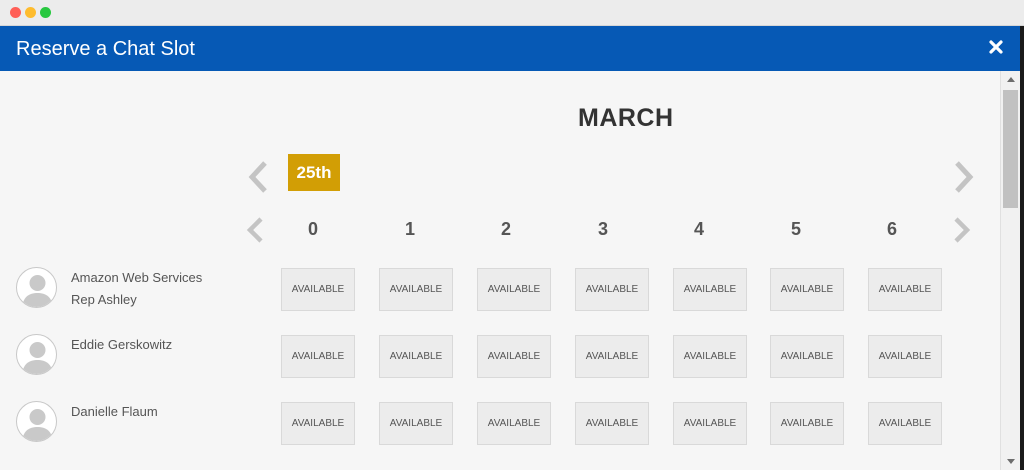  Describe the element at coordinates (15, 12) in the screenshot. I see `window-close-dot` at that location.